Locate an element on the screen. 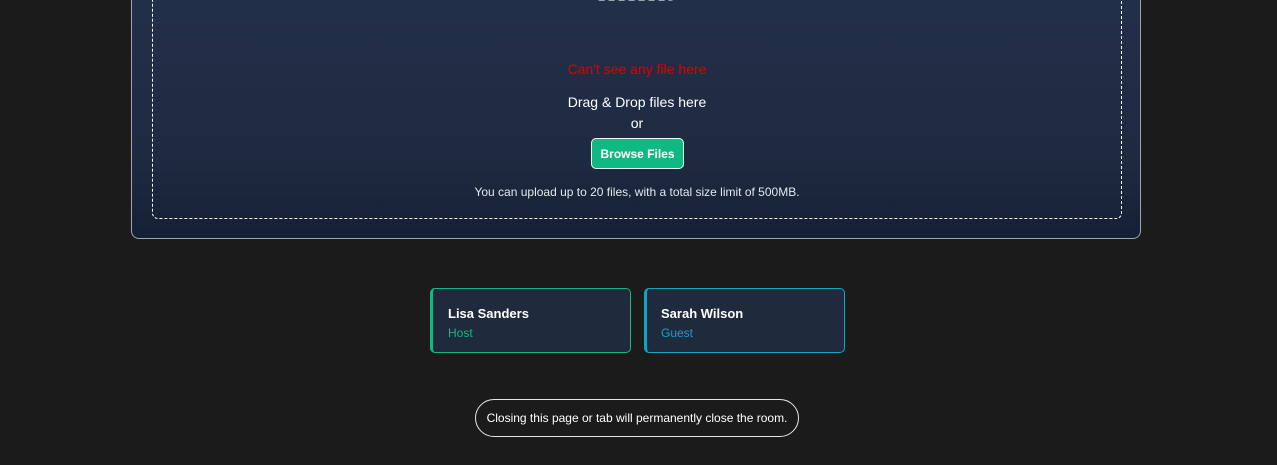 The image size is (1277, 465). participant-role: Host is located at coordinates (460, 333).